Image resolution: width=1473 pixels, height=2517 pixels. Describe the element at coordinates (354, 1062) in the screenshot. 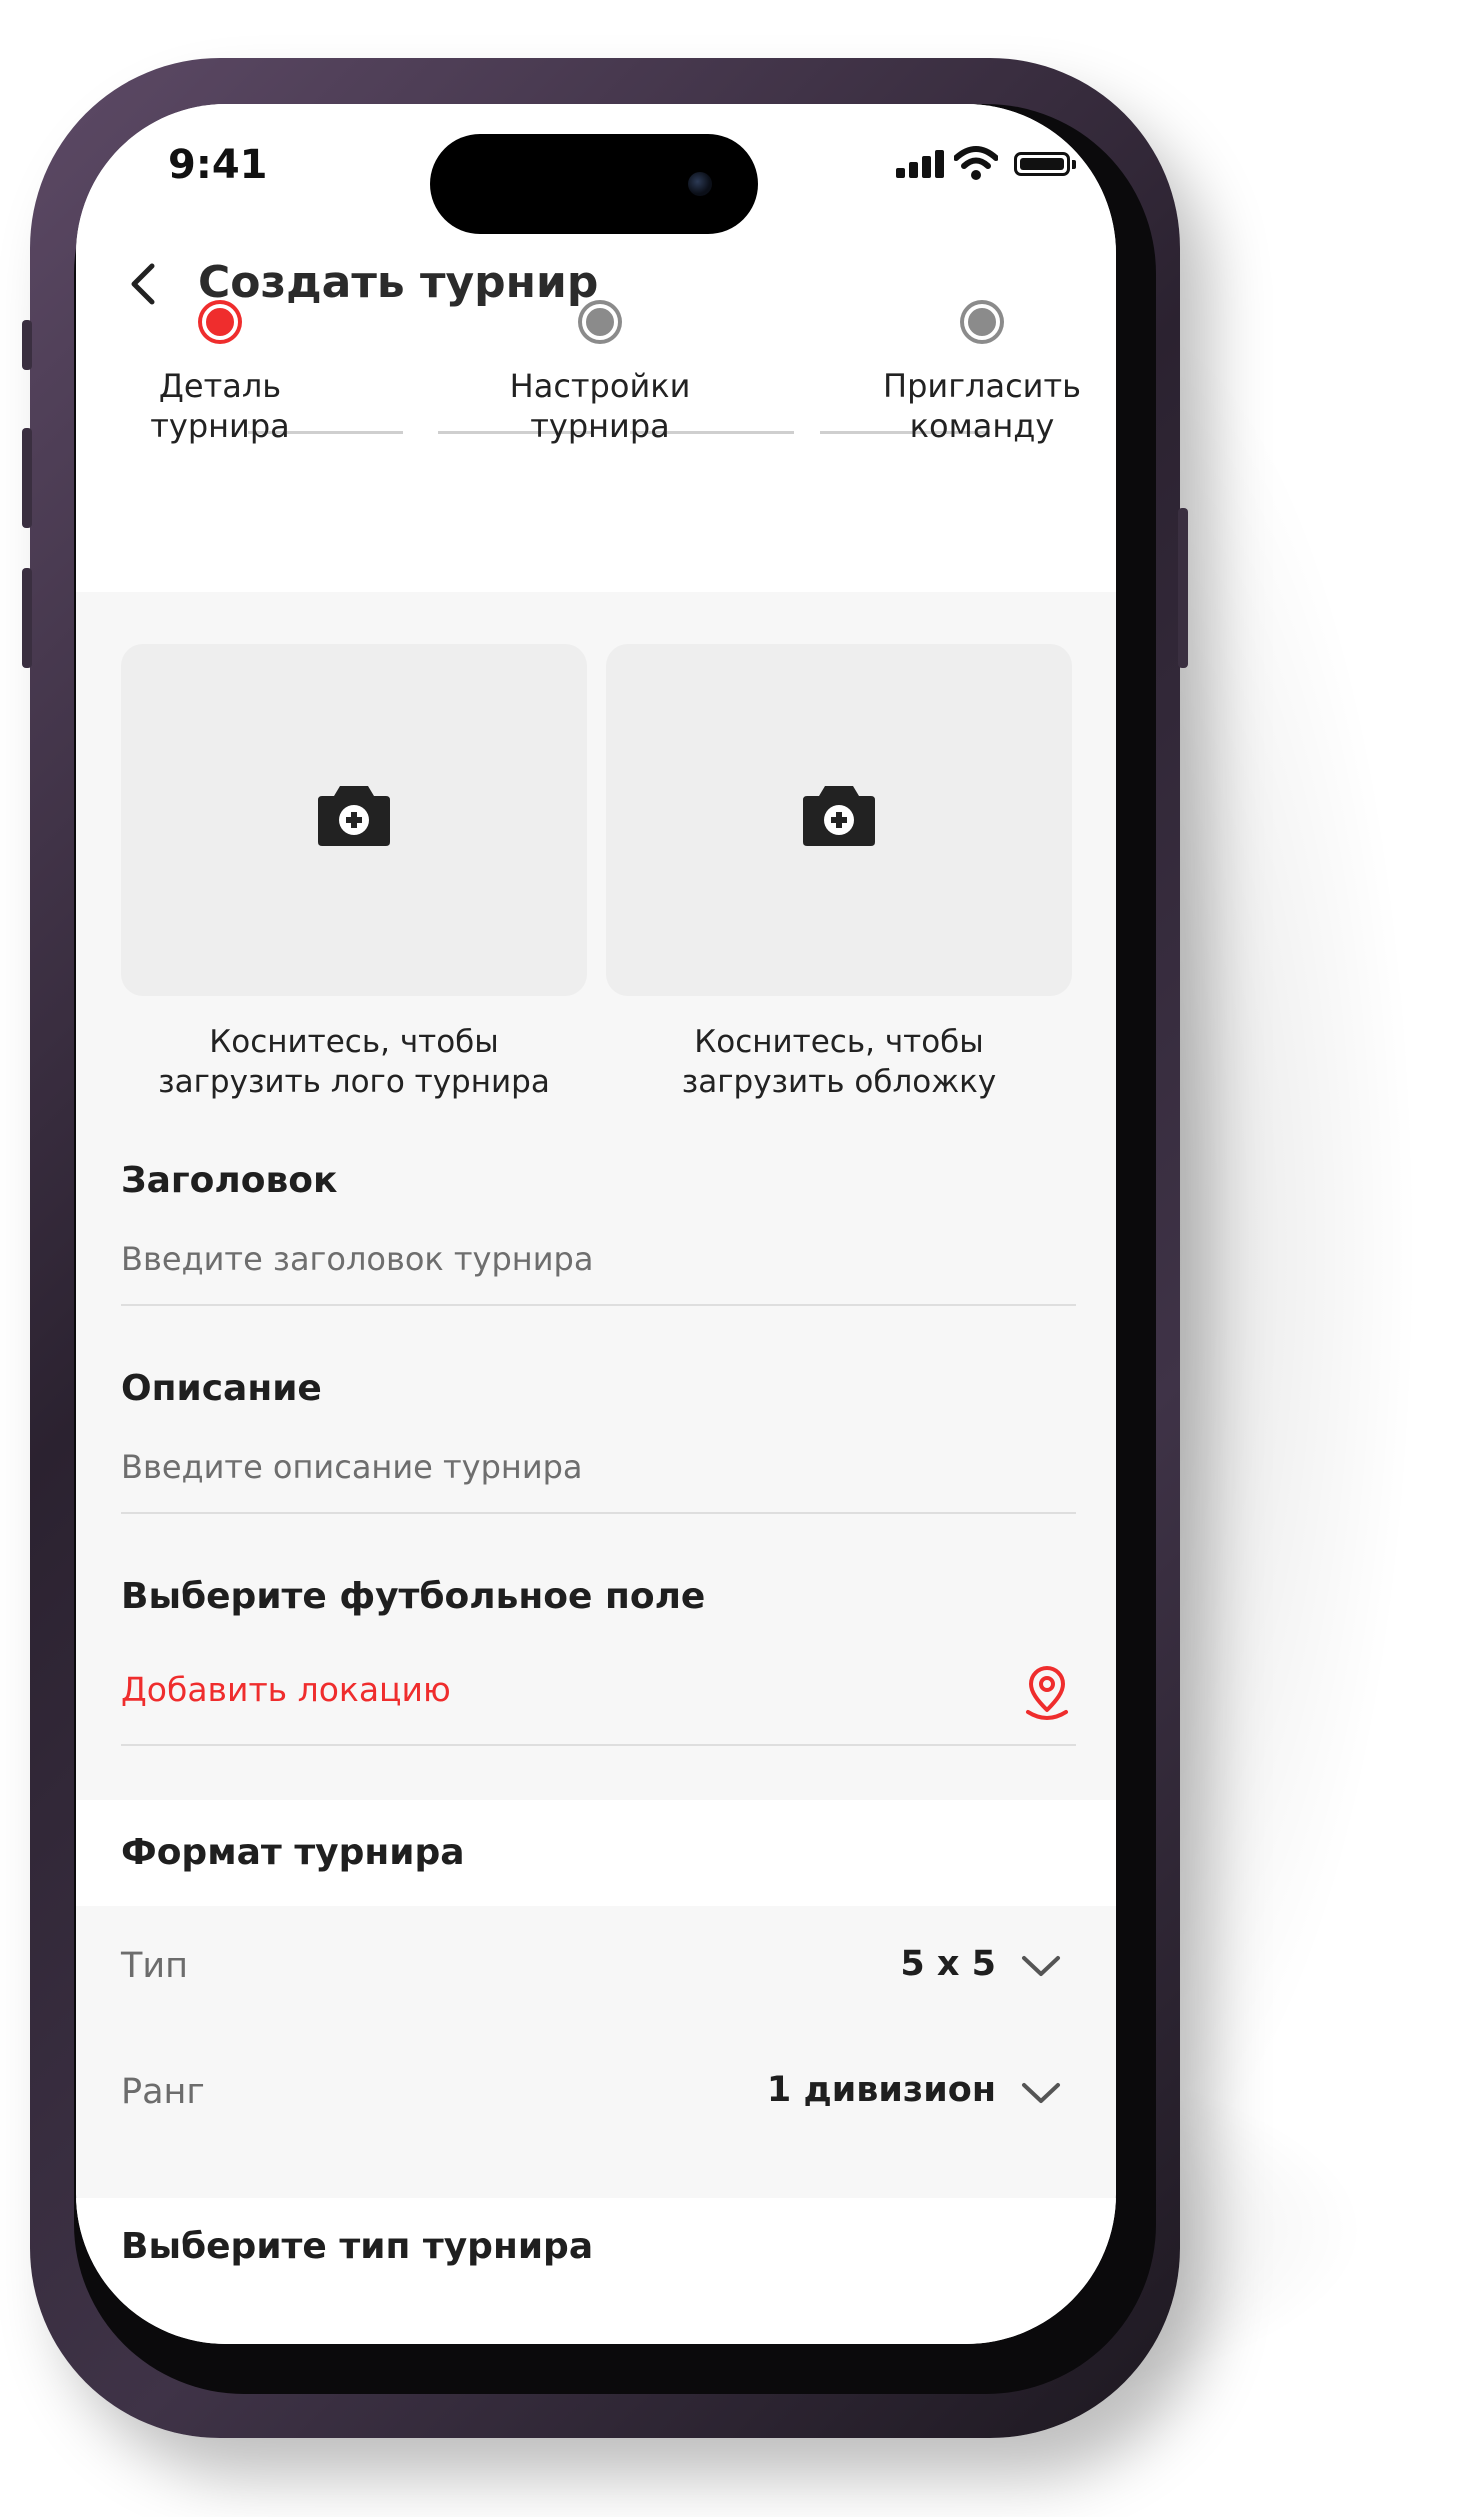

I see `upload-logo-caption: Коснитесь, чтобы загрузить лого турнира` at that location.